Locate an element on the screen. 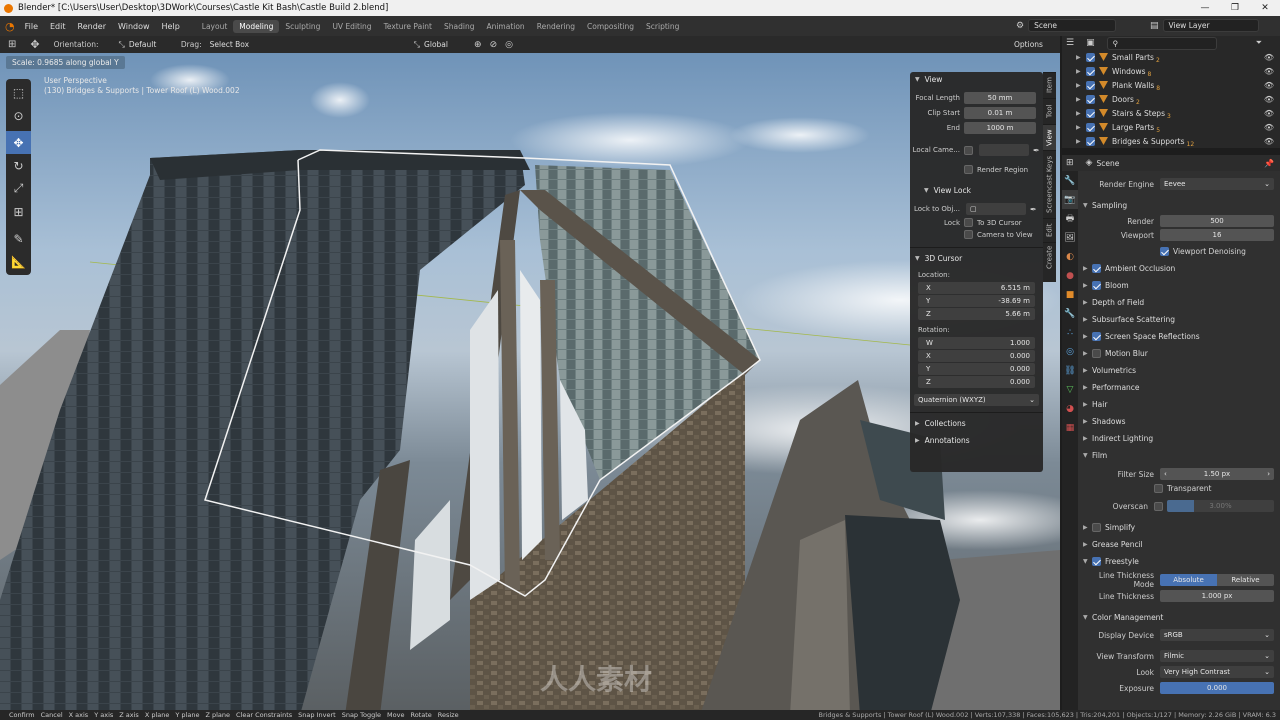  outliner-collection-row: ▶ Stairs & Steps 3 👁 is located at coordinates (1171, 113).